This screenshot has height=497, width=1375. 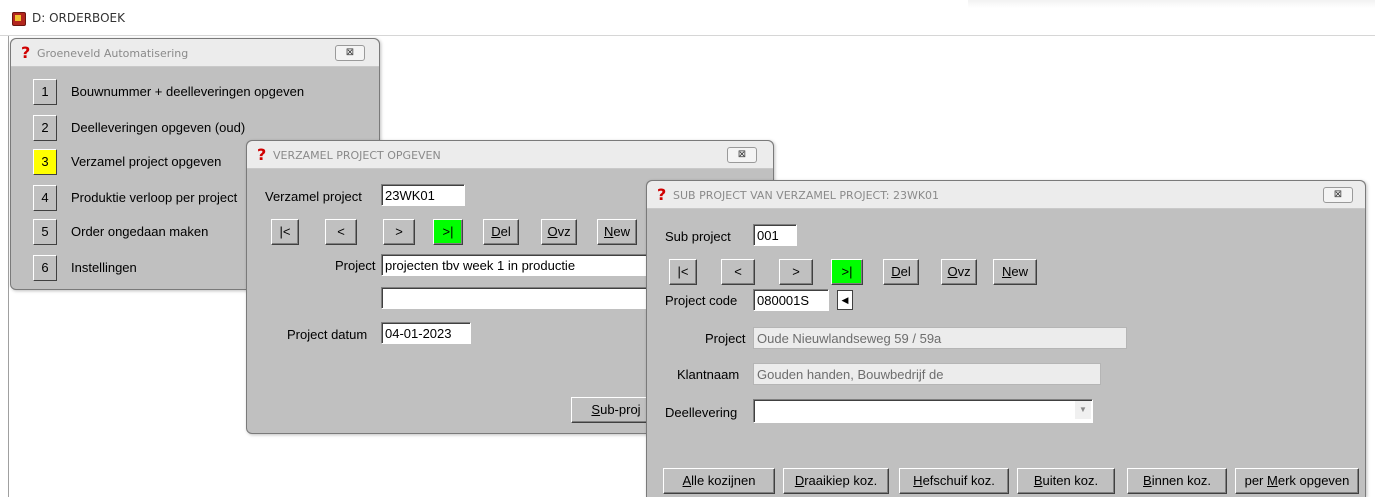 What do you see at coordinates (918, 480) in the screenshot?
I see `hefschuif-accel: H` at bounding box center [918, 480].